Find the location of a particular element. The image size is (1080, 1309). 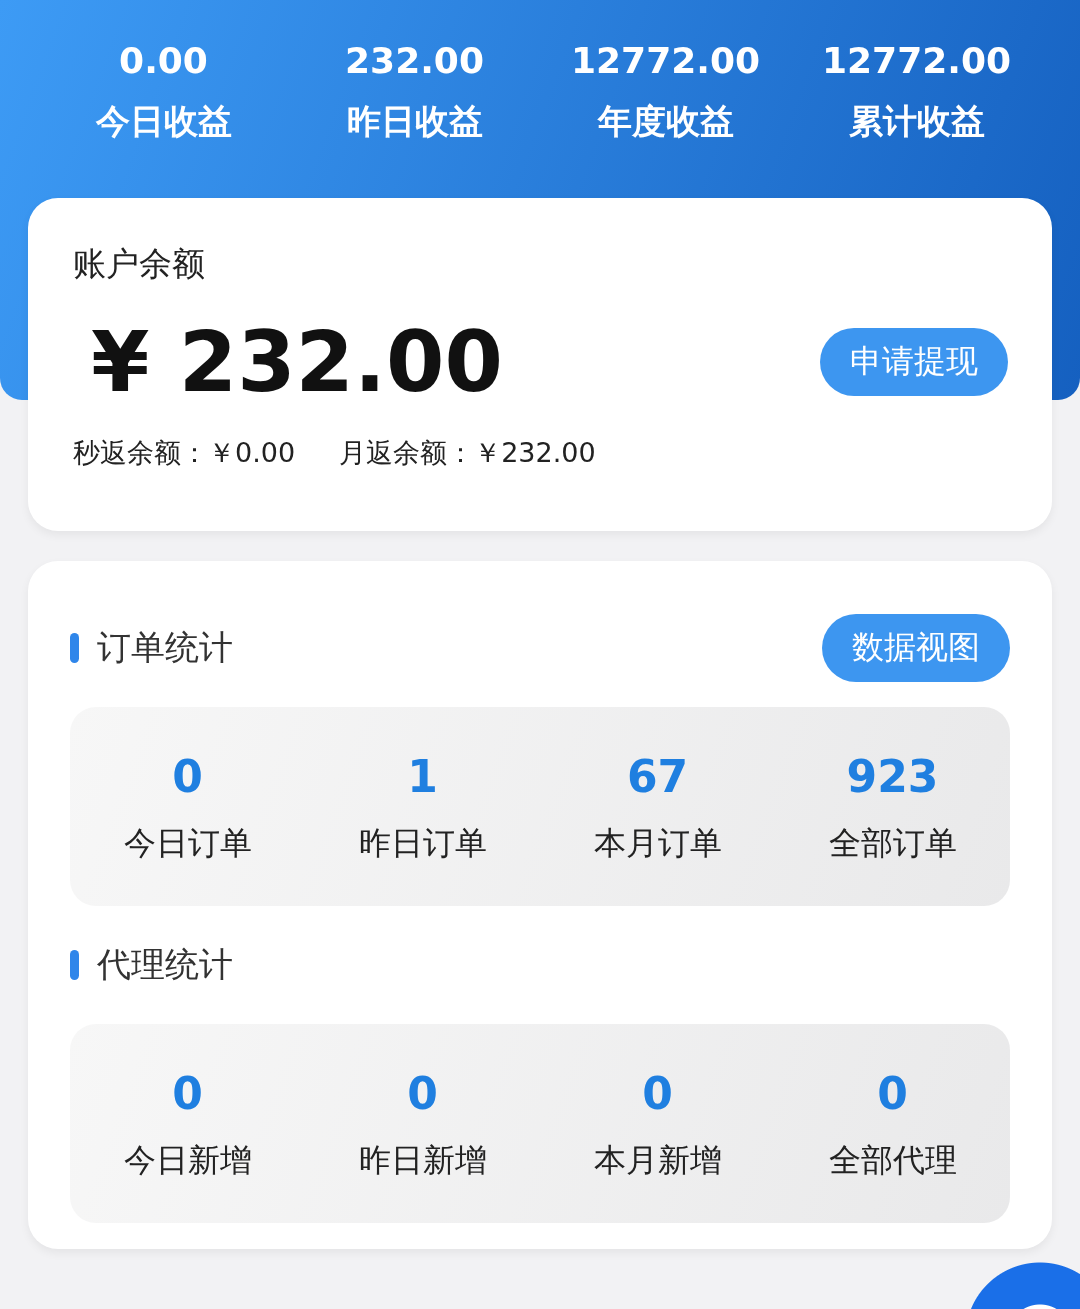

stat-value: 923 is located at coordinates (892, 776).